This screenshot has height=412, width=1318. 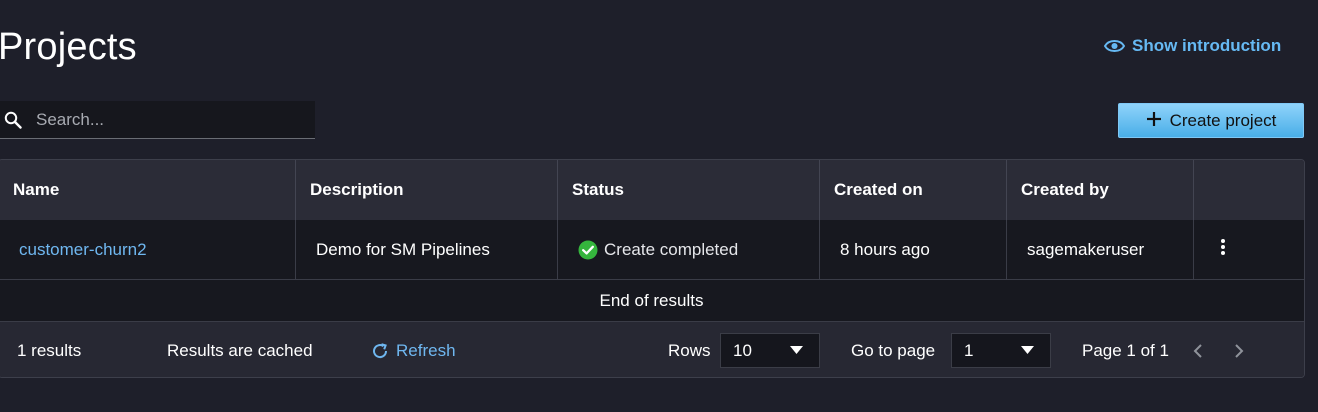 What do you see at coordinates (1207, 45) in the screenshot?
I see `show-introduction-label: Show introduction` at bounding box center [1207, 45].